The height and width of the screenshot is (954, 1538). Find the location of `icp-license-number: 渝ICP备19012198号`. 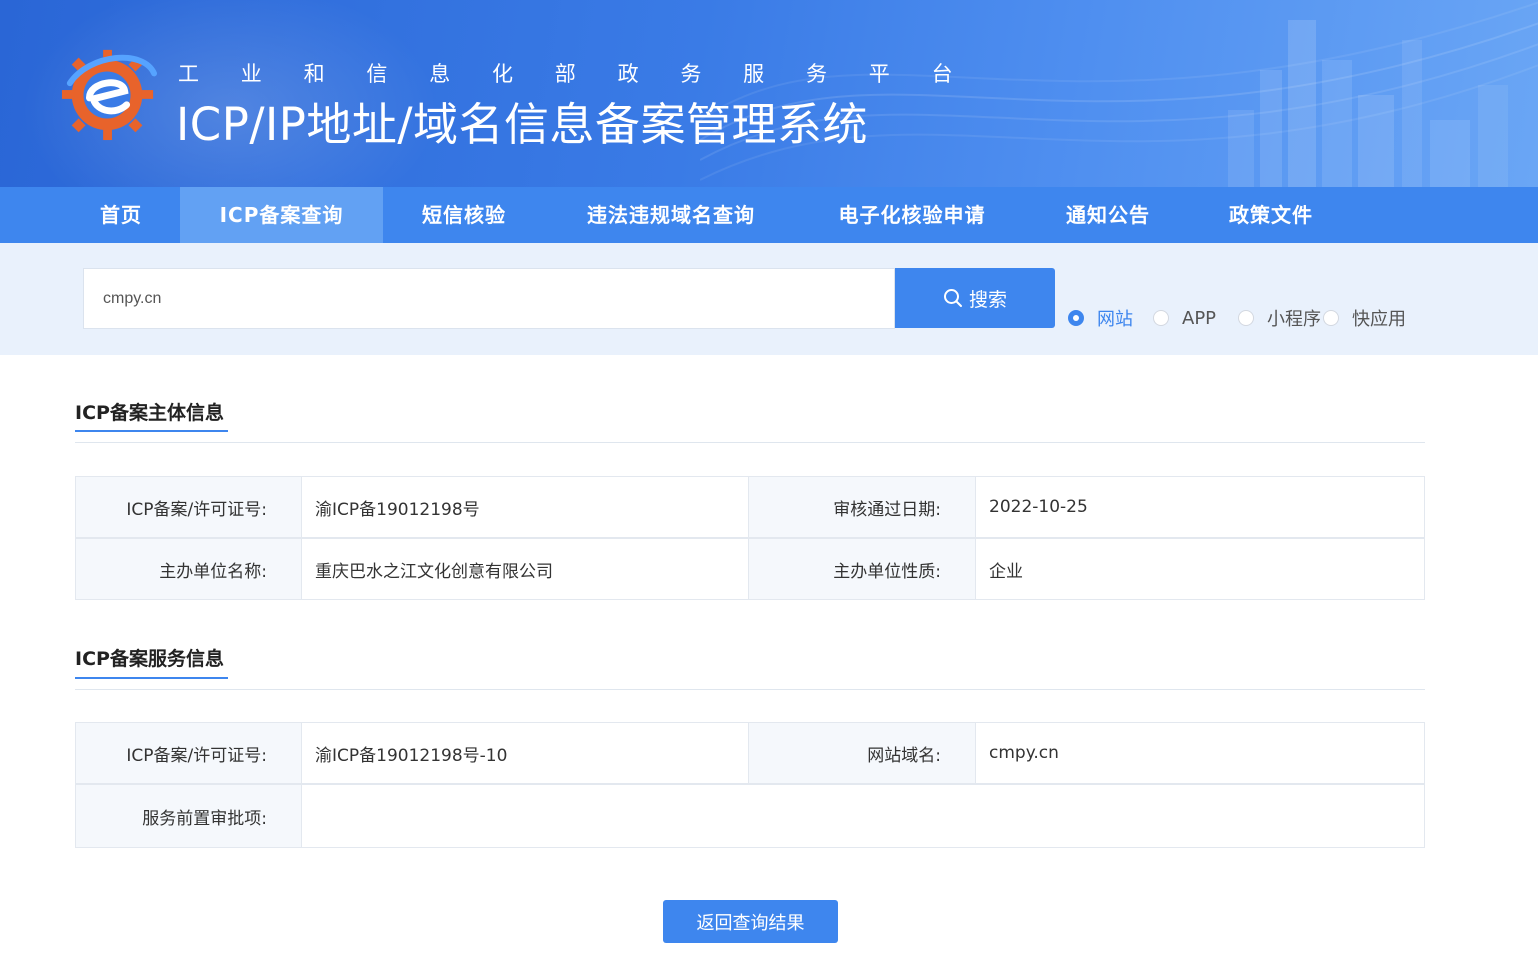

icp-license-number: 渝ICP备19012198号 is located at coordinates (525, 507).